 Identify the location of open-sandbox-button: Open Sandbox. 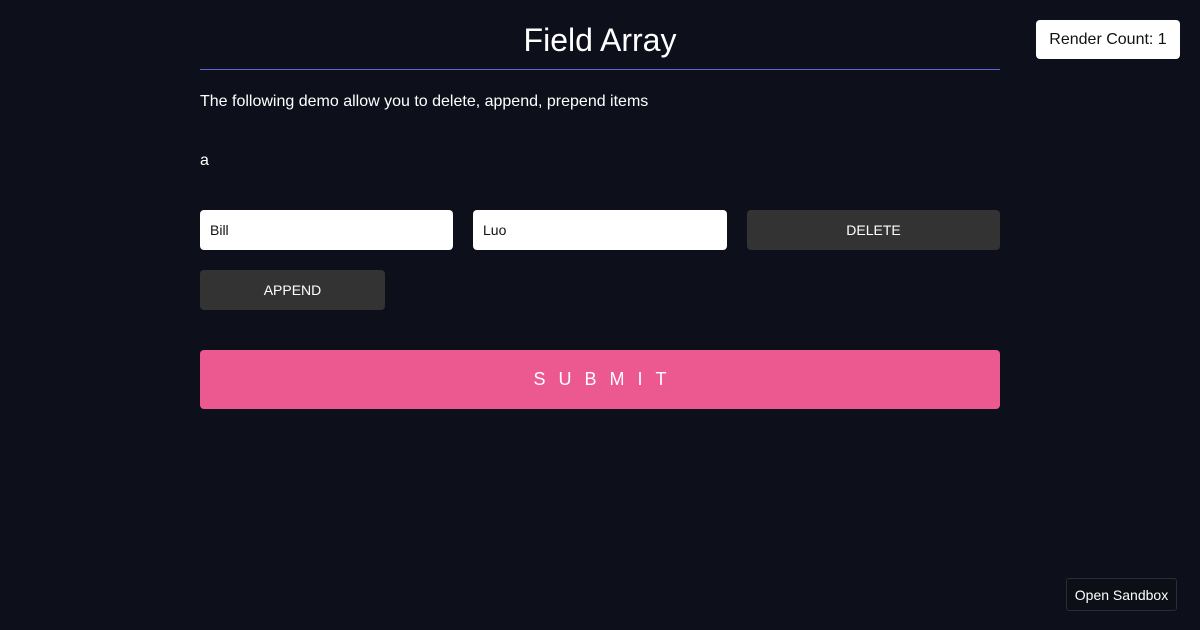
(1121, 594).